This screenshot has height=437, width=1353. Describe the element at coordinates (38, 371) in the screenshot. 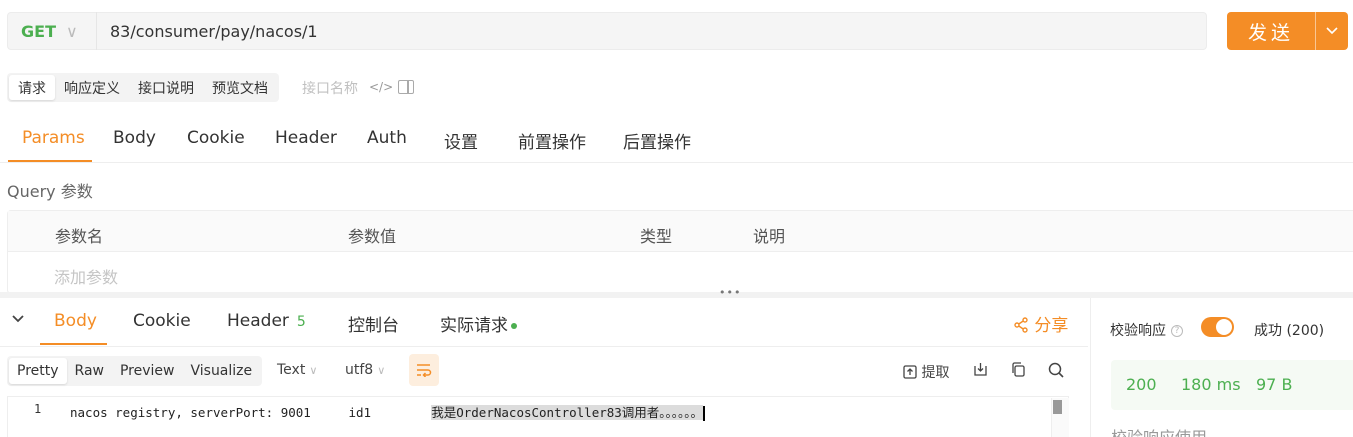

I see `format-pretty: Pretty` at that location.